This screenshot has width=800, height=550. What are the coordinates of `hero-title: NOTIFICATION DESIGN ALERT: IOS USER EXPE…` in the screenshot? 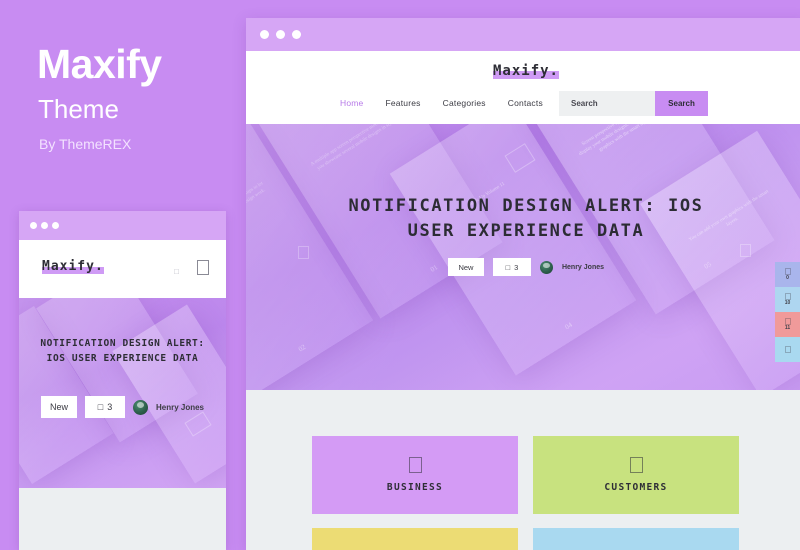 It's located at (526, 218).